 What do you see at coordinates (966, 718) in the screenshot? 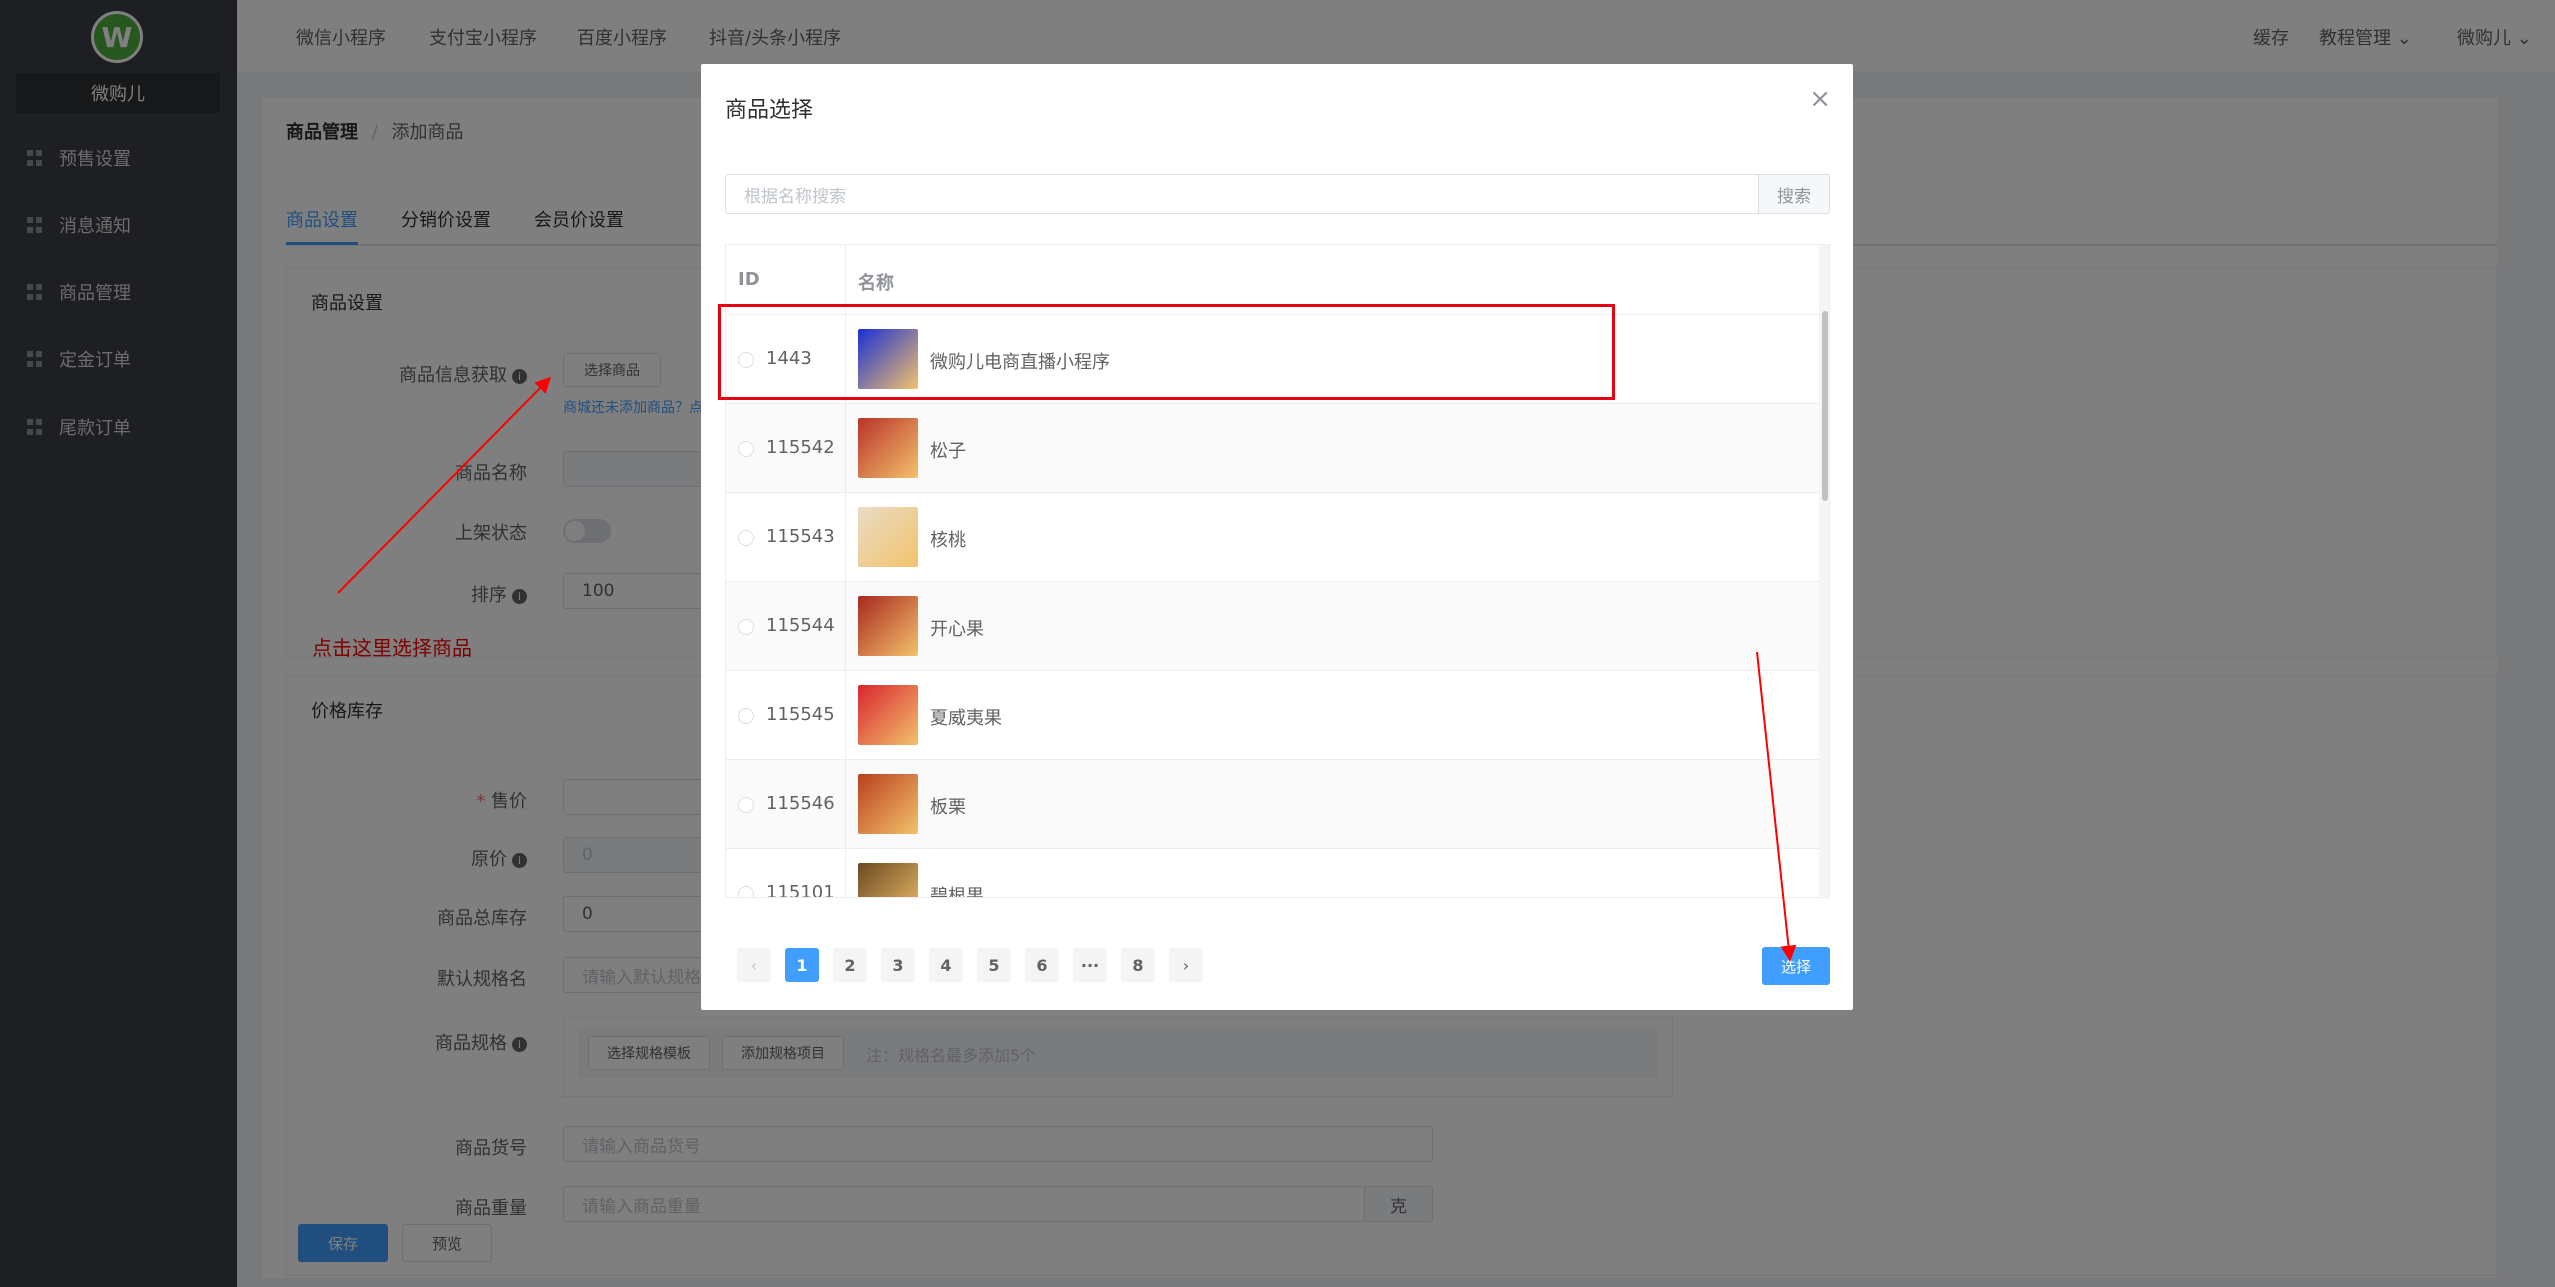
I see `row-name: 夏威夷果` at bounding box center [966, 718].